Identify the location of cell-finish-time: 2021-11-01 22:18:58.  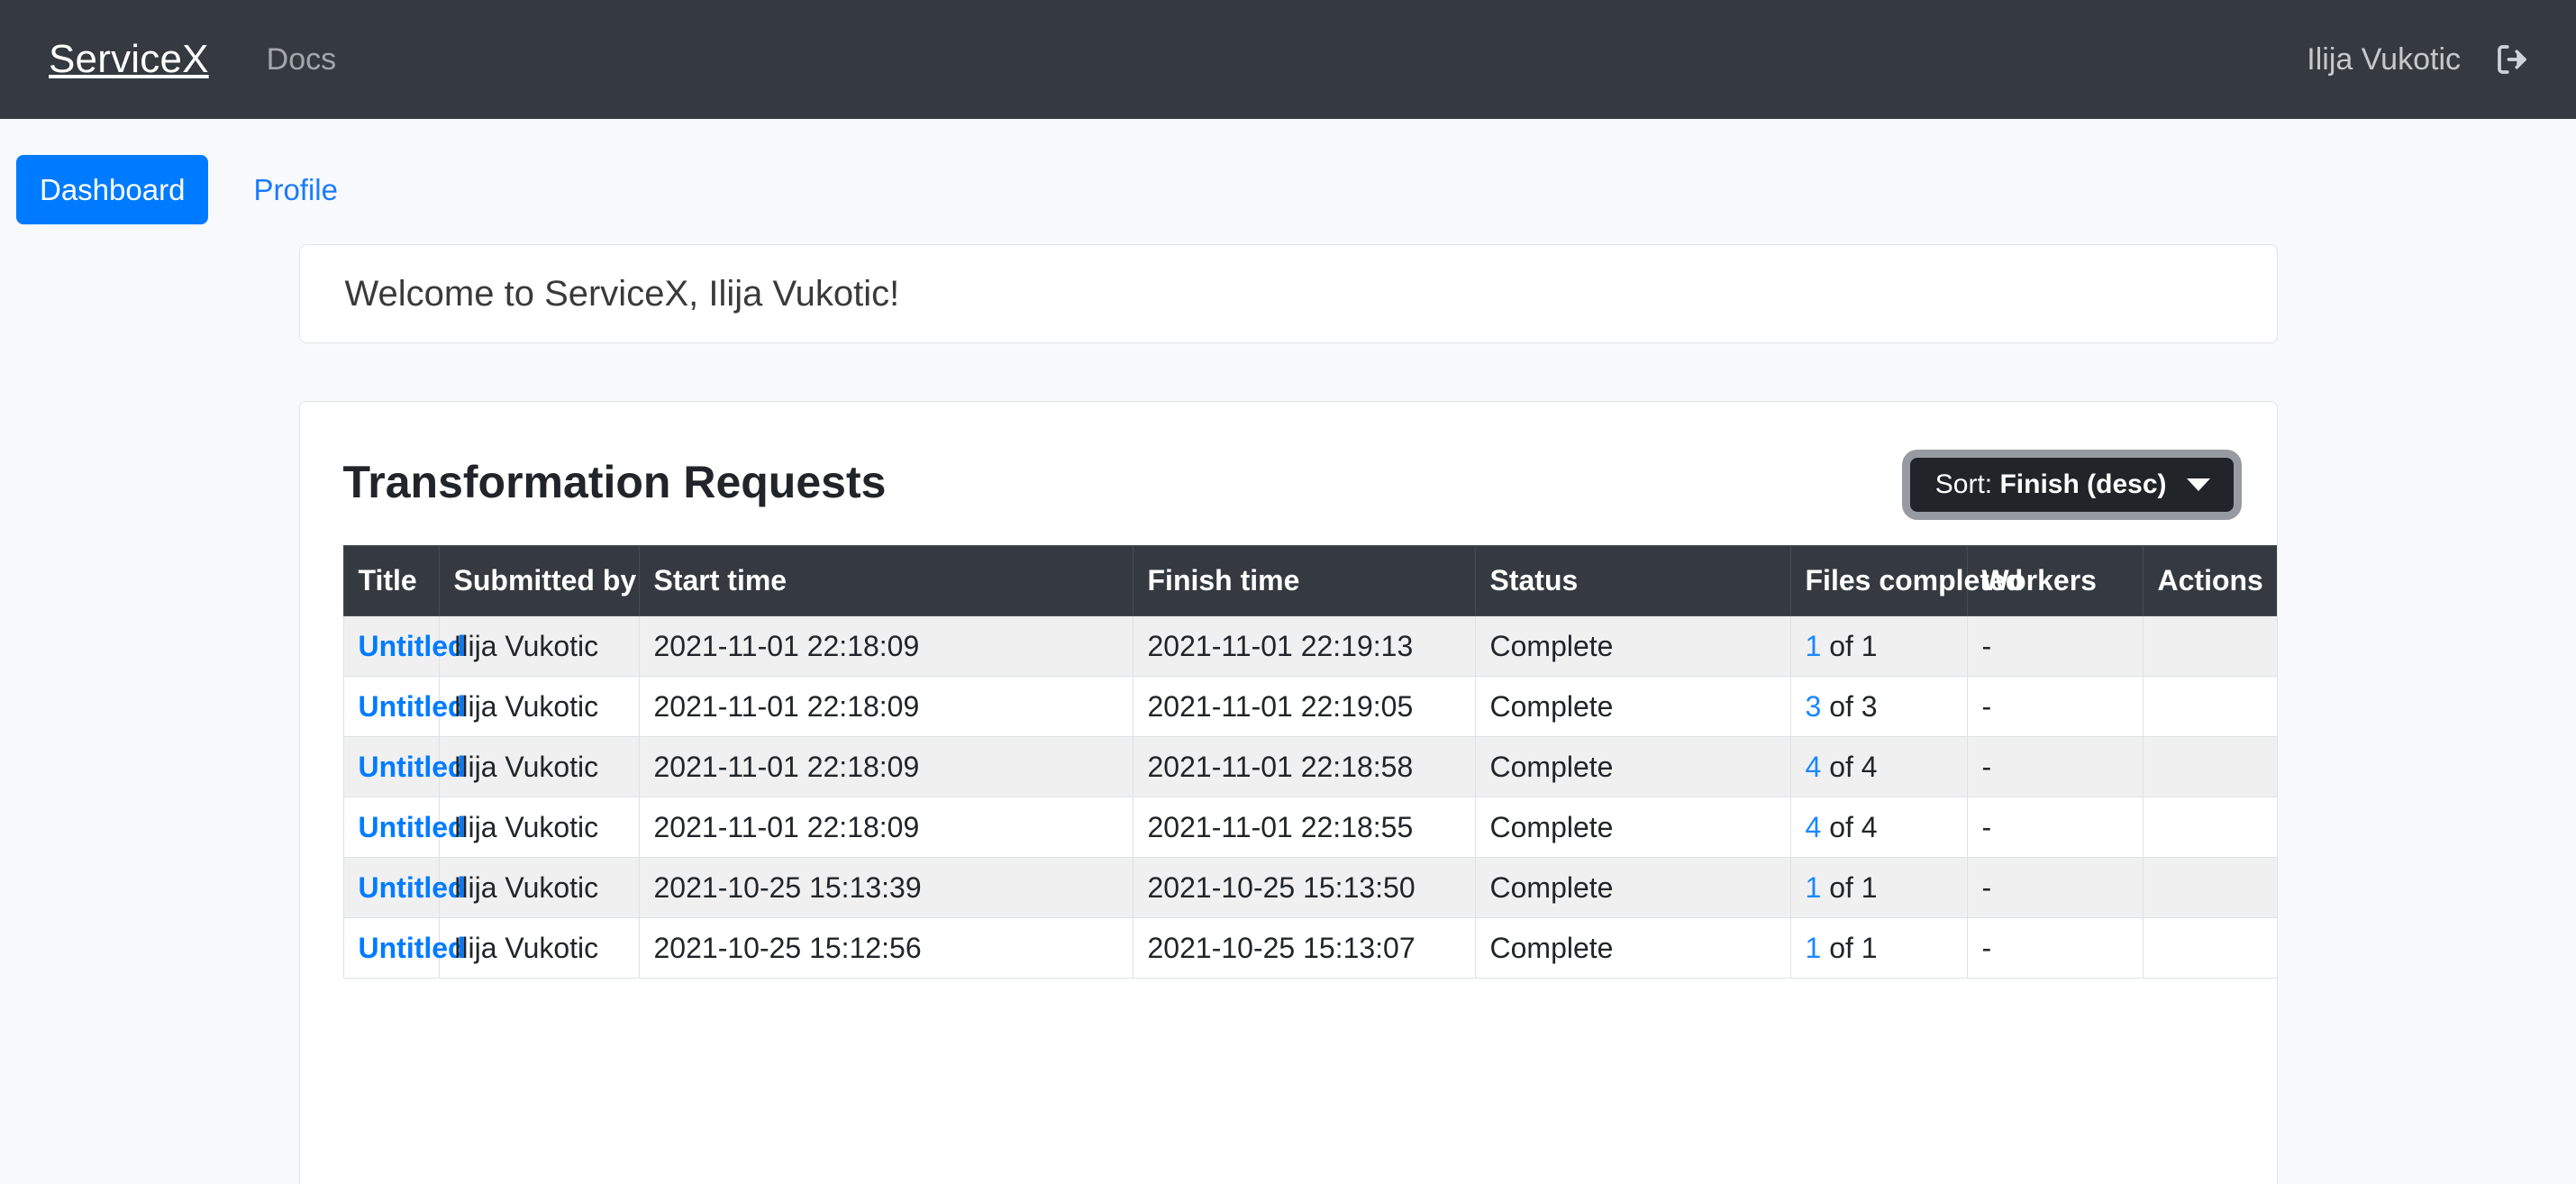
(1304, 766).